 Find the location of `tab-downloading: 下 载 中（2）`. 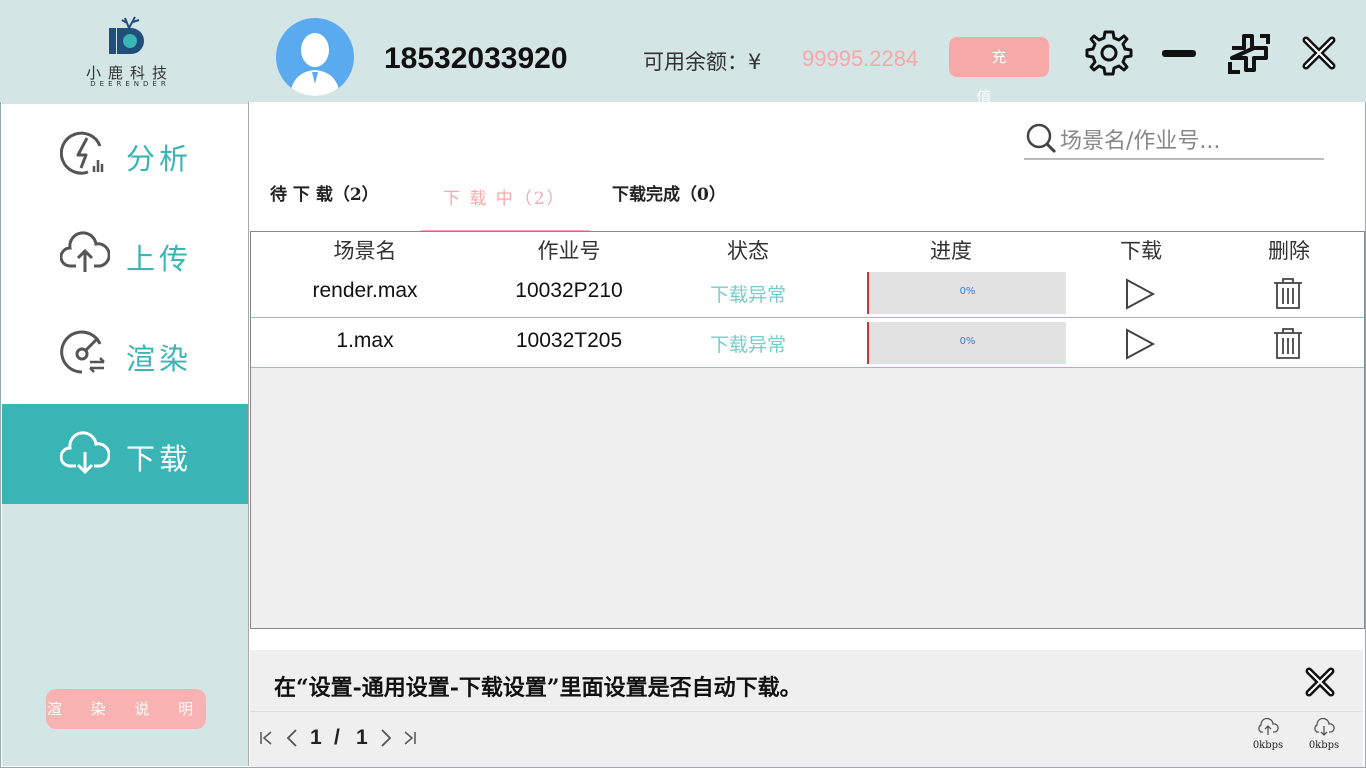

tab-downloading: 下 载 中（2） is located at coordinates (504, 196).